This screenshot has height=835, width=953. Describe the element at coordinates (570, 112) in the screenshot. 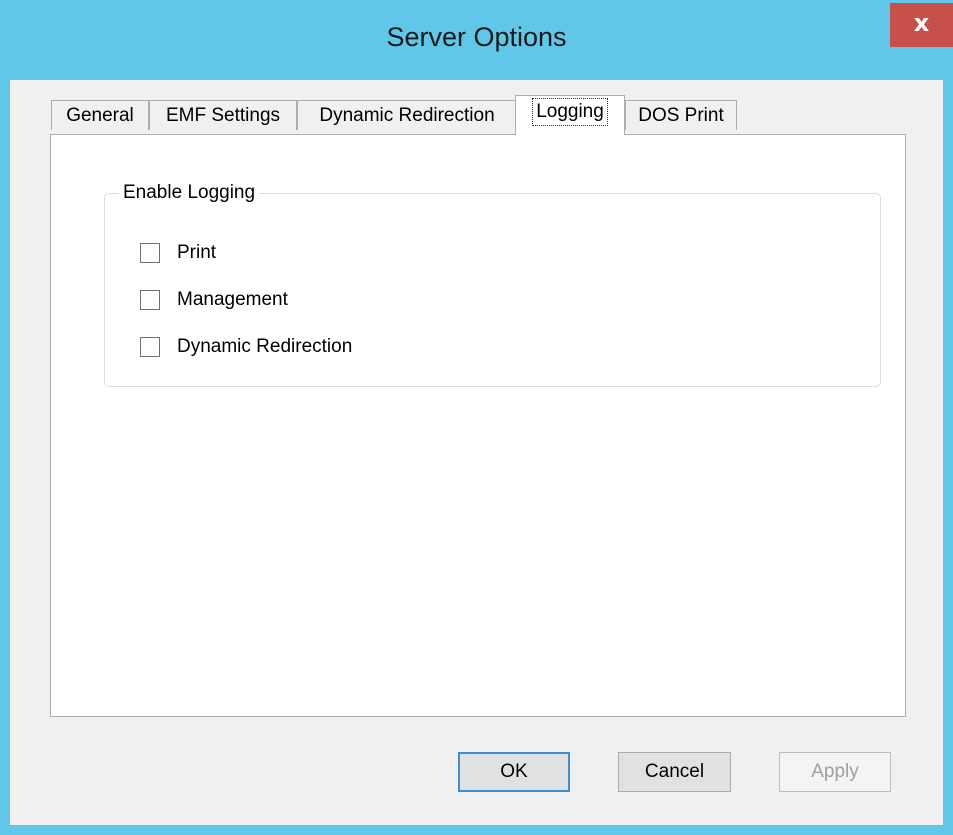

I see `tab-label: Logging` at that location.